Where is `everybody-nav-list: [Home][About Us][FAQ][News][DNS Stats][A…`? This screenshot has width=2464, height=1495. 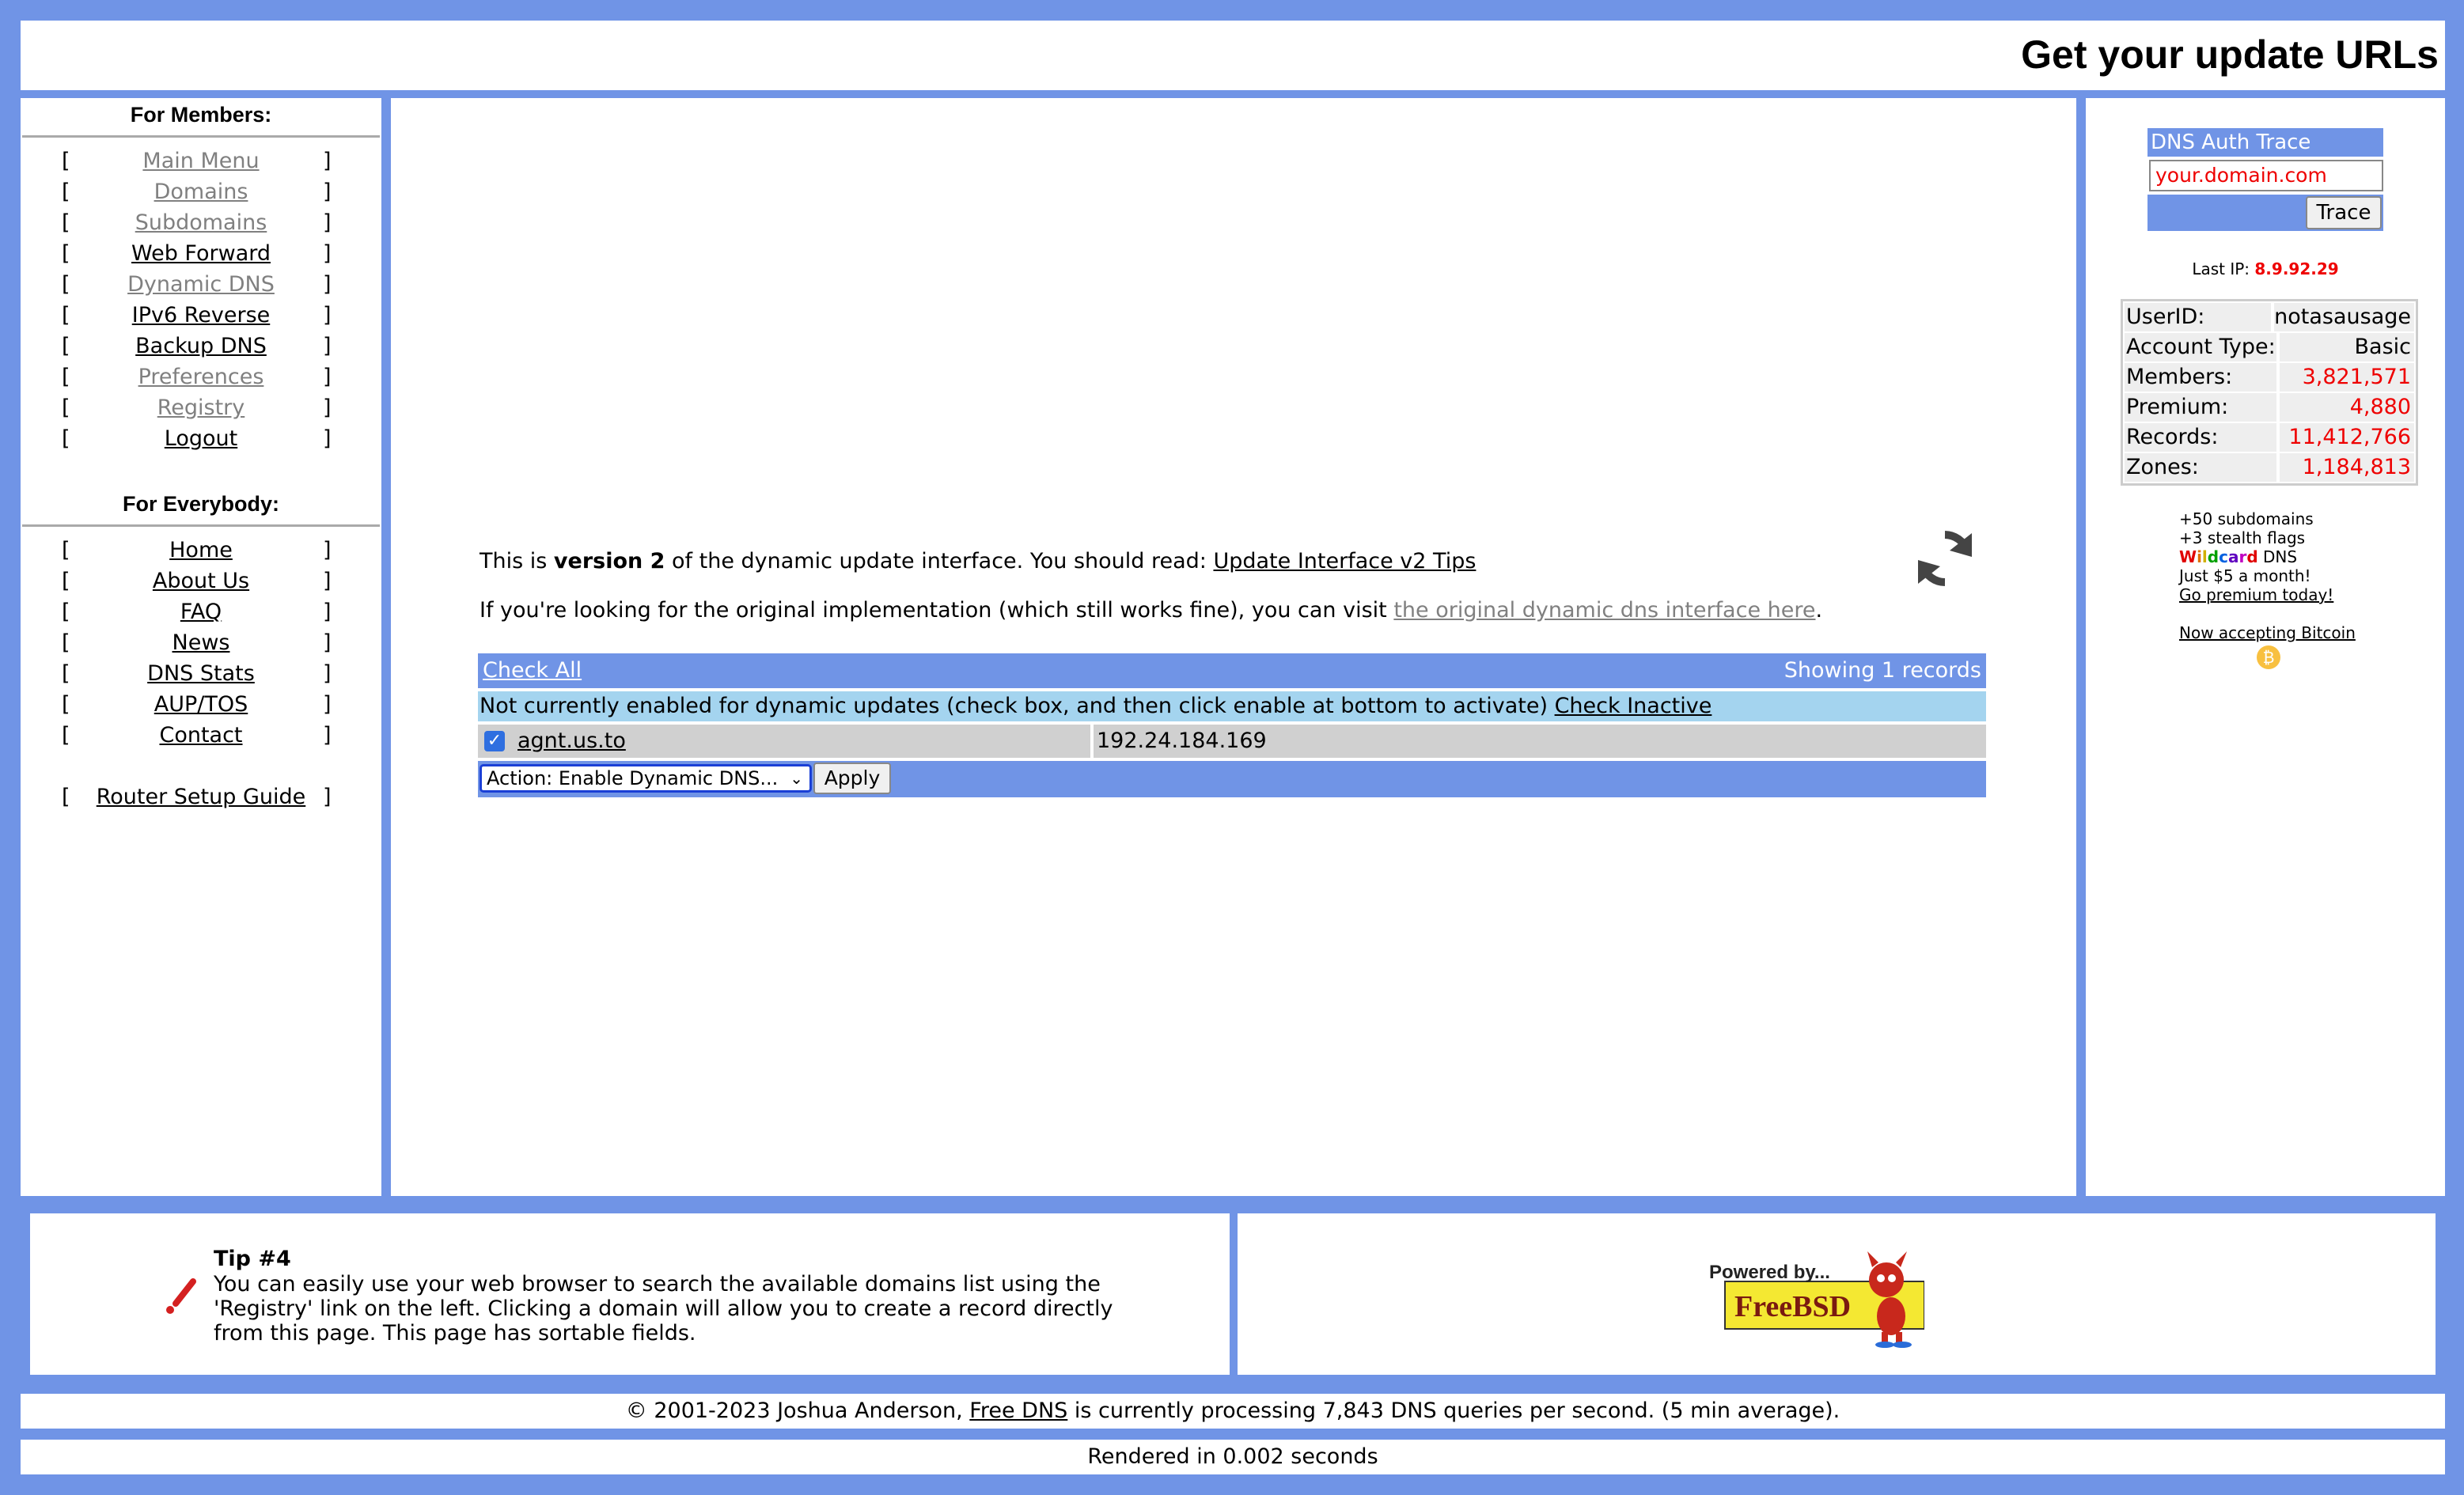
everybody-nav-list: [Home][About Us][FAQ][News][DNS Stats][A… is located at coordinates (201, 646).